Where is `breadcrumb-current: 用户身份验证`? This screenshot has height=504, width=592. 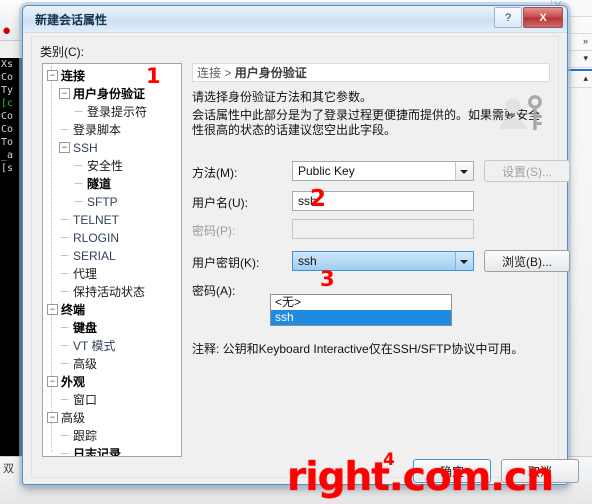 breadcrumb-current: 用户身份验证 is located at coordinates (270, 73).